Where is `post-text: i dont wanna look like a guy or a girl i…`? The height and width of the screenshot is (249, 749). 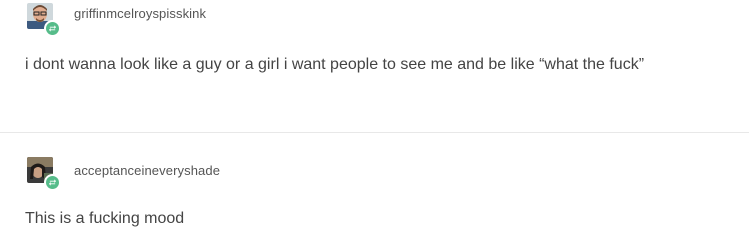 post-text: i dont wanna look like a guy or a girl i… is located at coordinates (335, 64).